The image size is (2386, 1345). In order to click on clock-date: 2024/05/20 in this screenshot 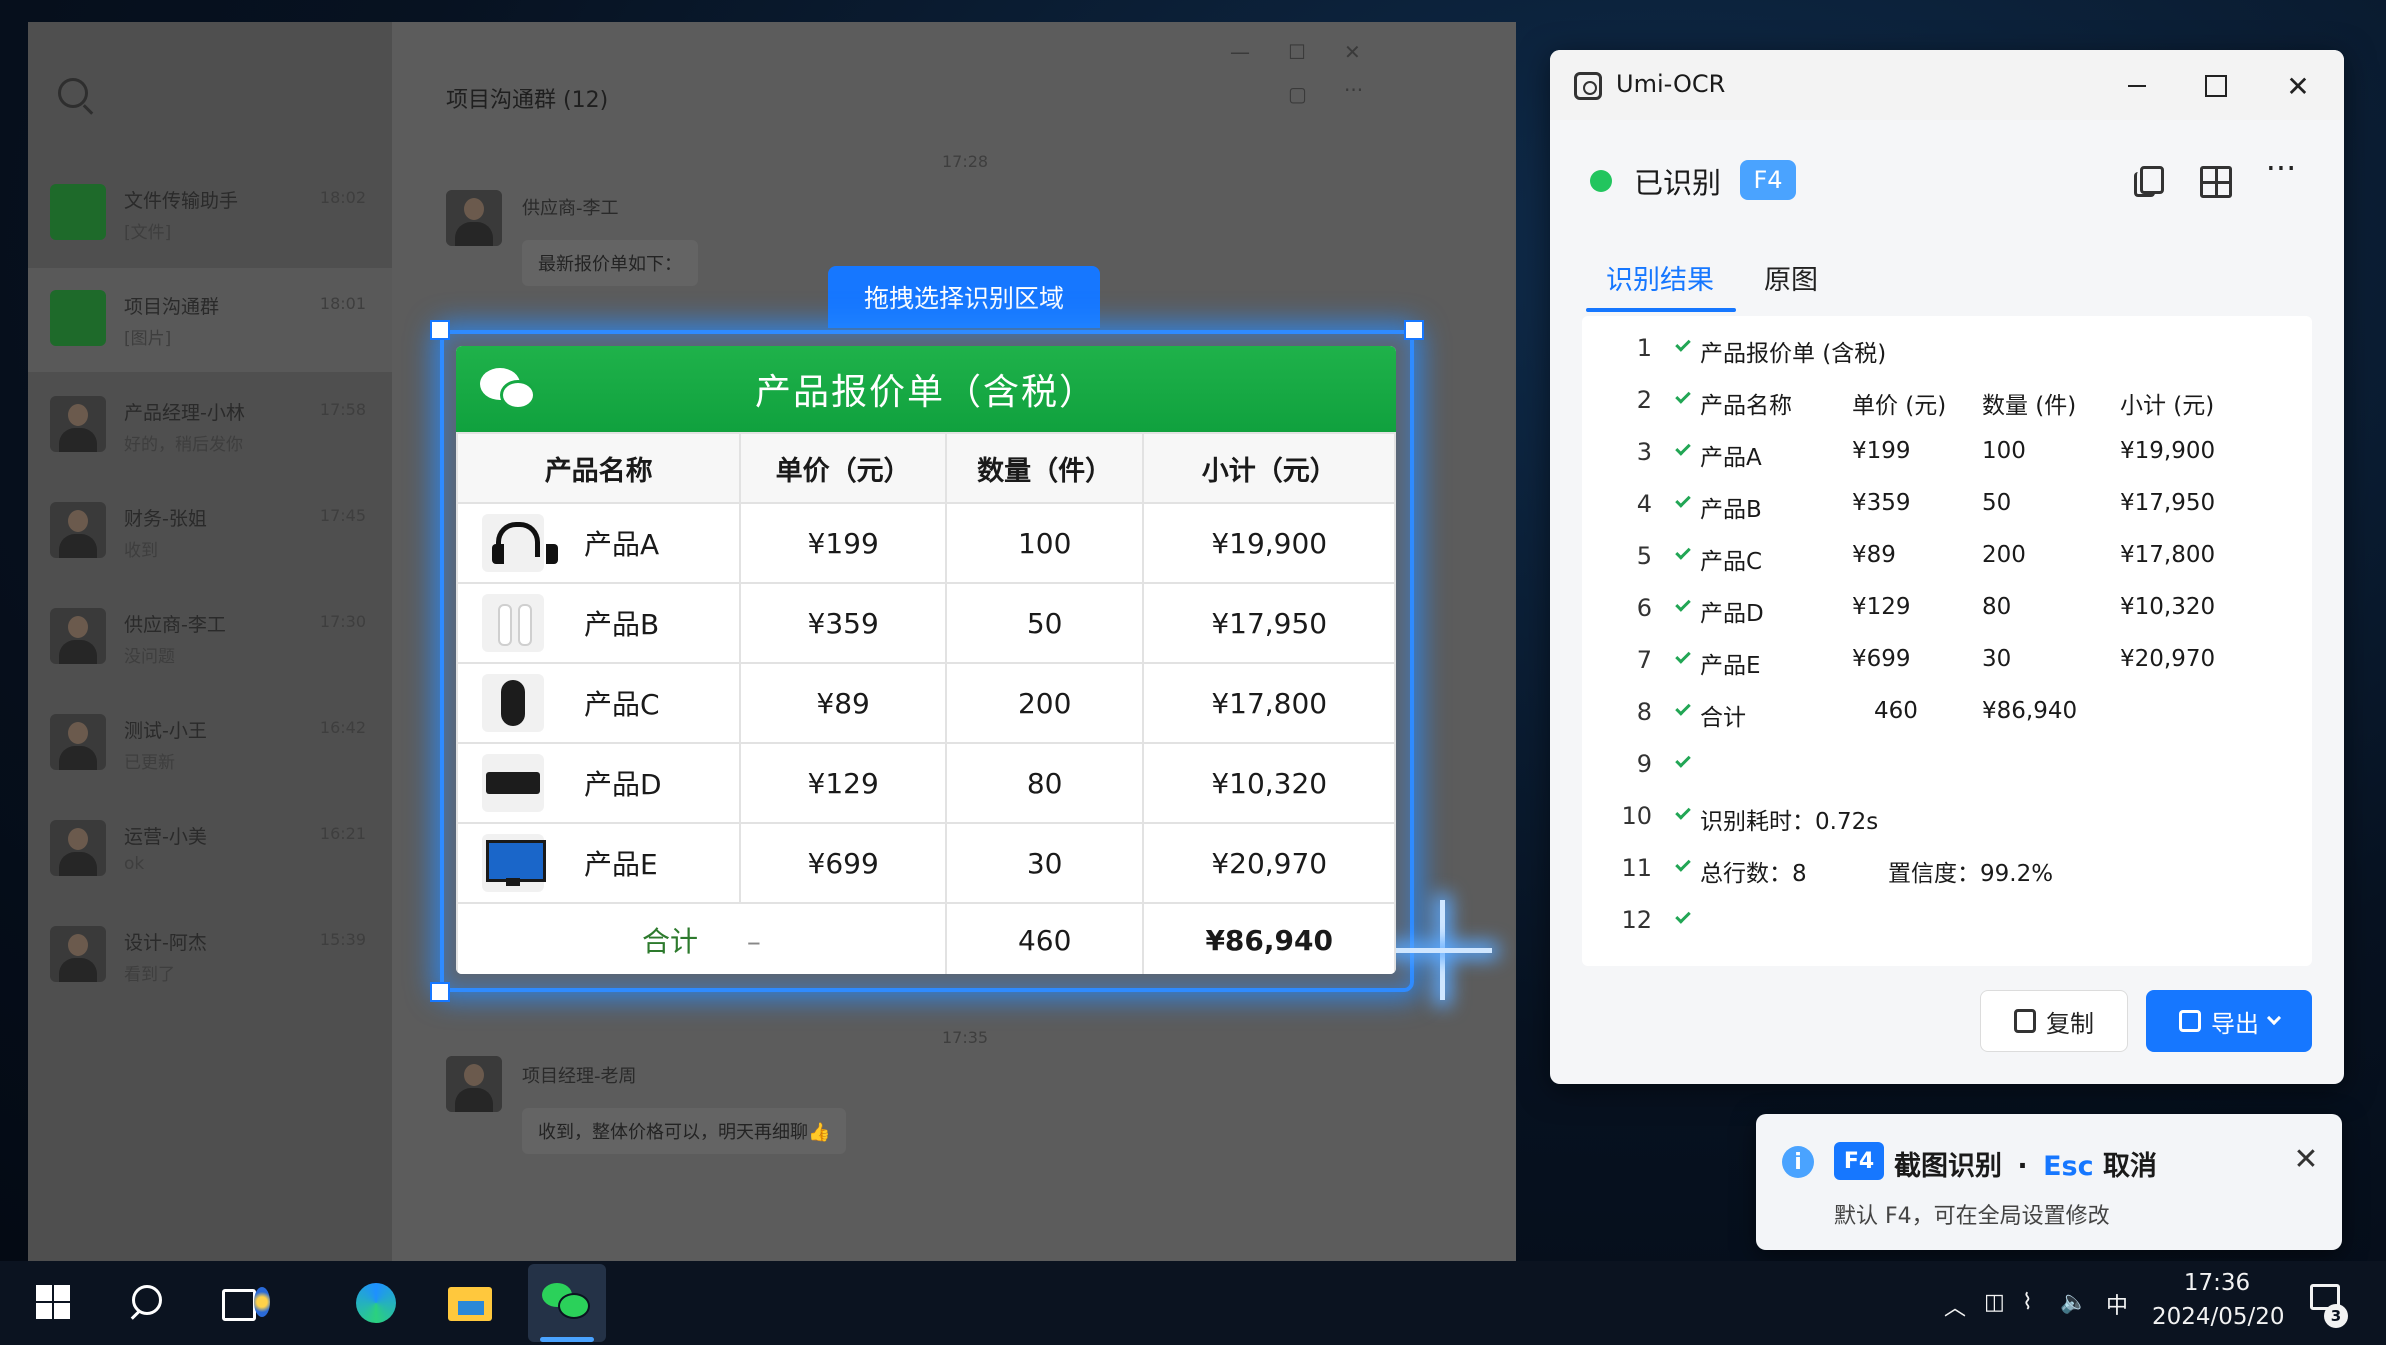, I will do `click(2218, 1317)`.